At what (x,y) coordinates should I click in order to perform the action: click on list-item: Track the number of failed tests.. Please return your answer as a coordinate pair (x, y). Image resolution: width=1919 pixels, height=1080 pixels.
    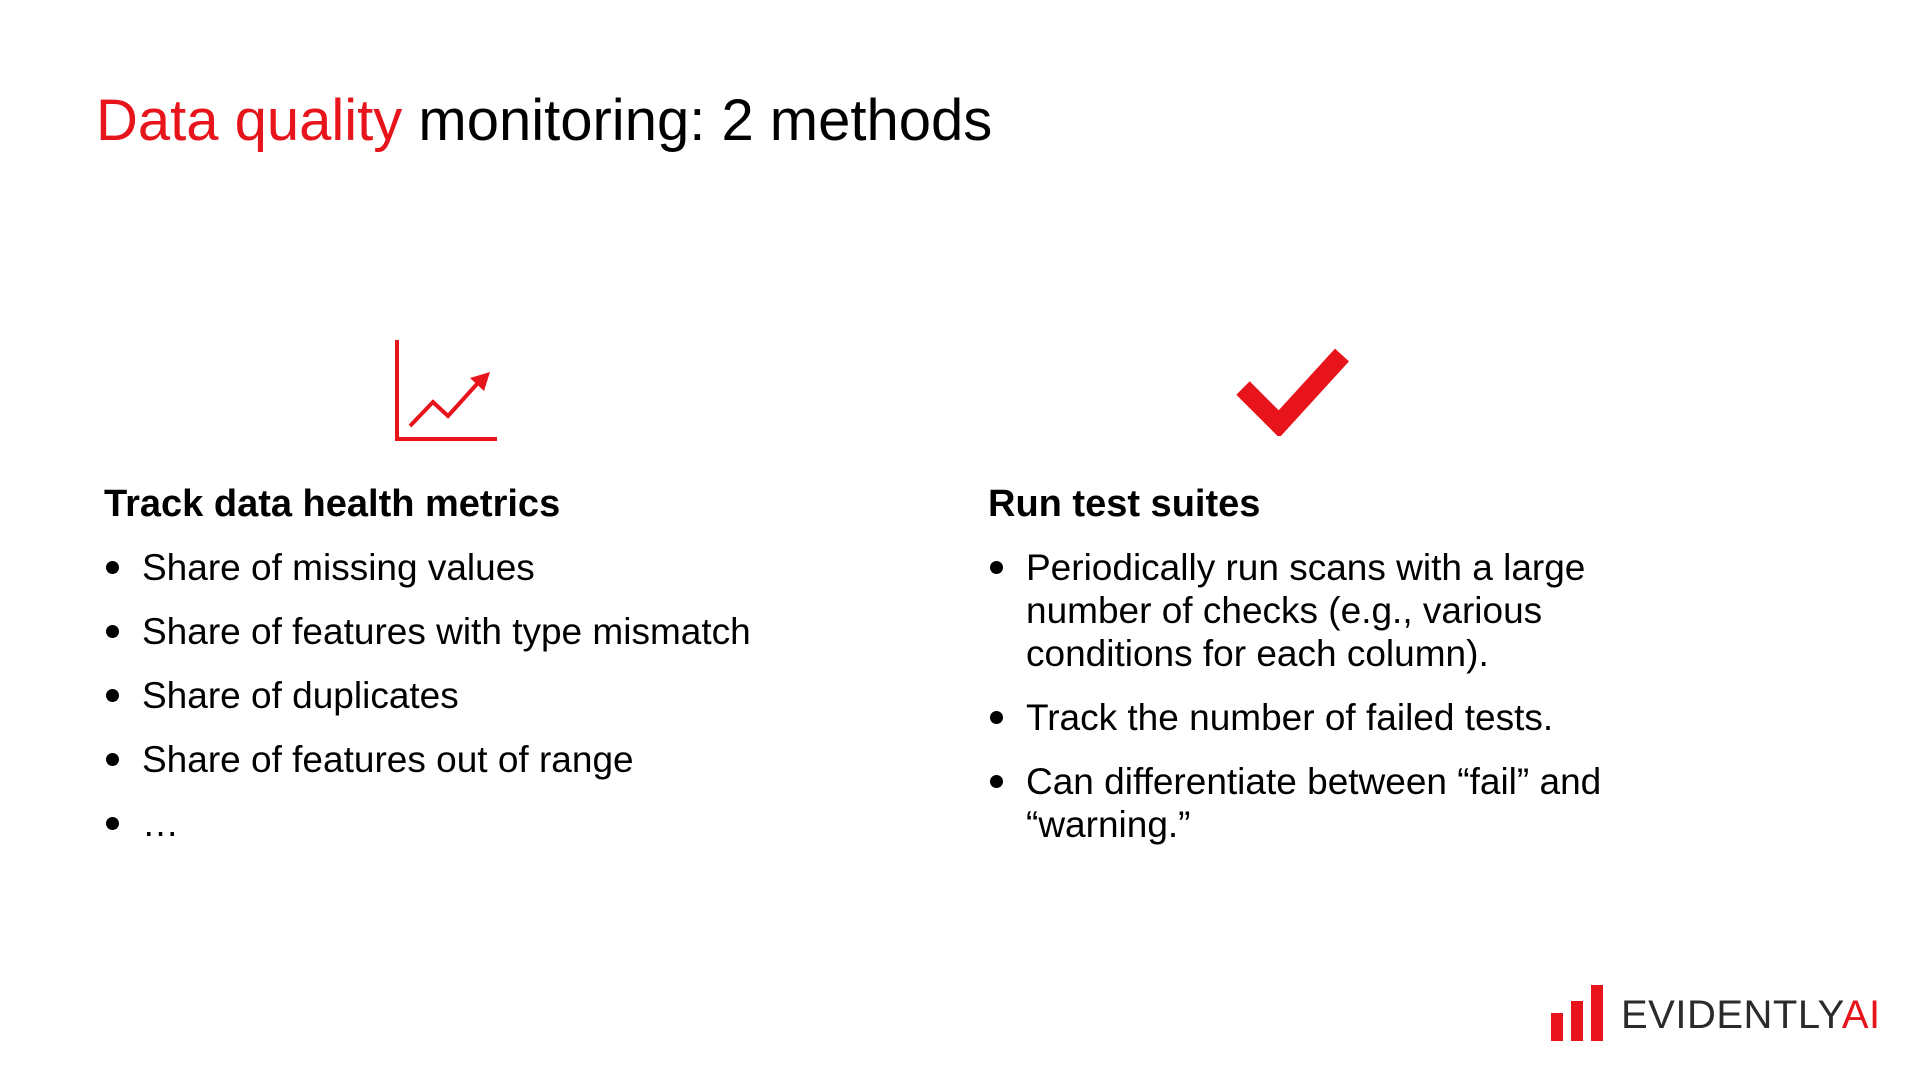
    Looking at the image, I should click on (1337, 717).